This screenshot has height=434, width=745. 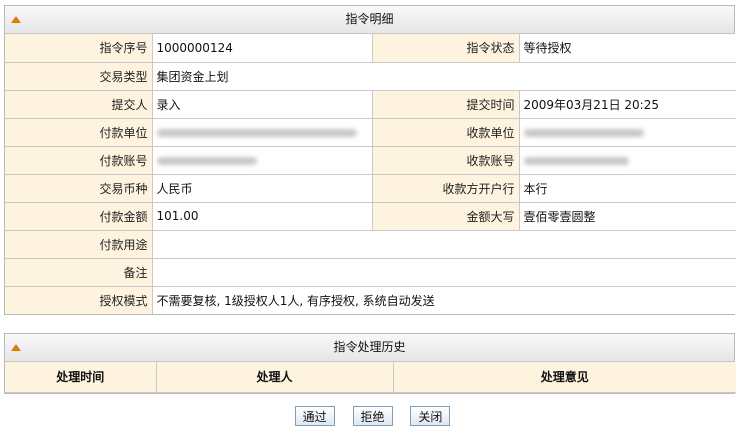 What do you see at coordinates (445, 104) in the screenshot?
I see `field-label: 提交时间` at bounding box center [445, 104].